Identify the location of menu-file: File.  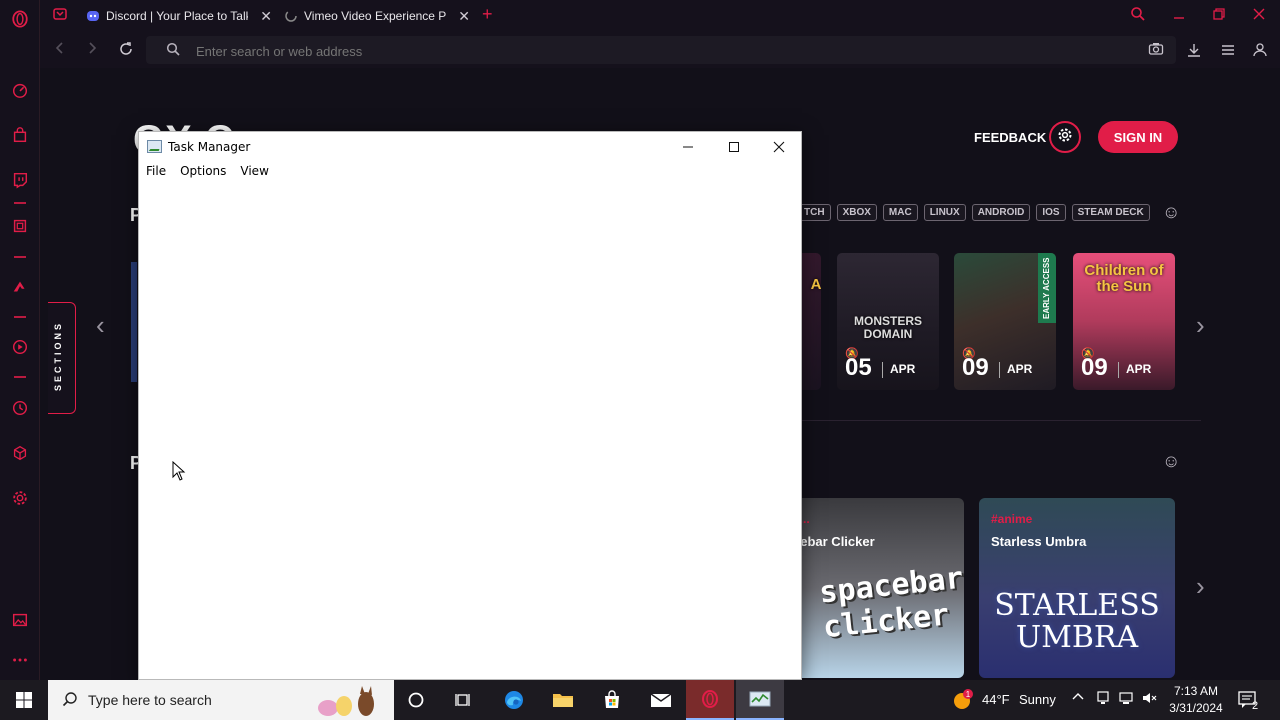
(158, 172).